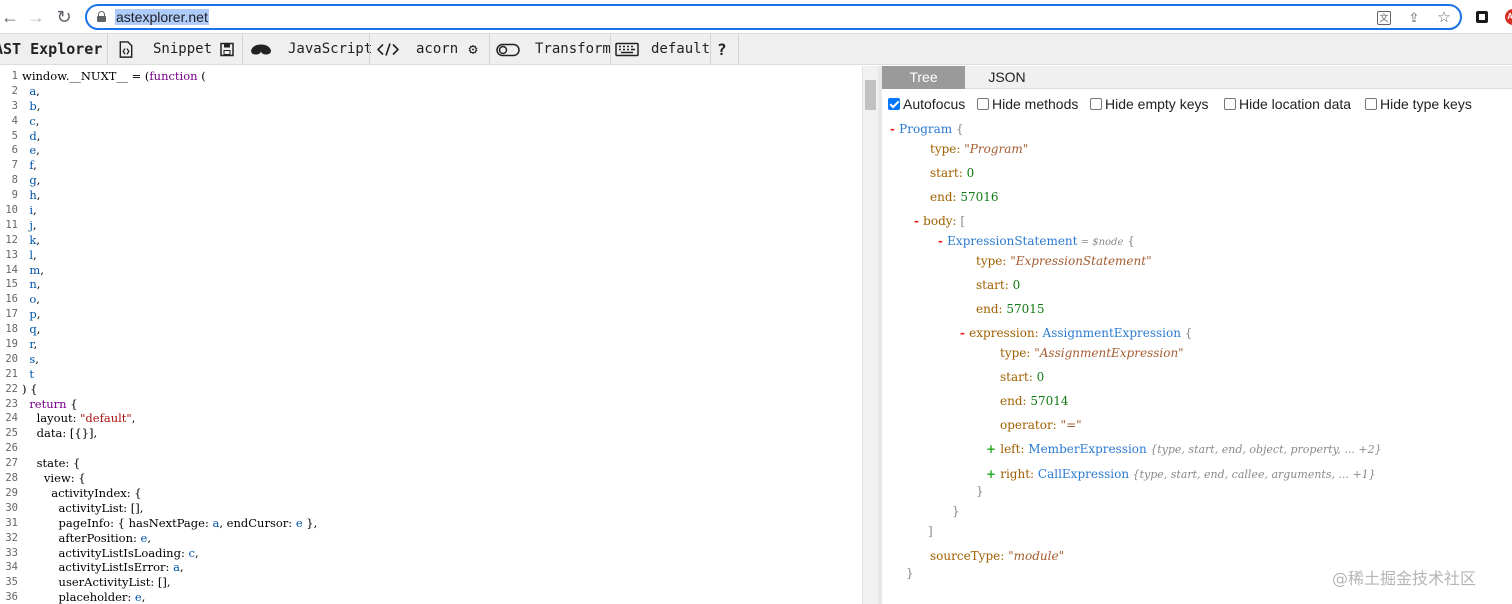 The image size is (1512, 604). I want to click on tree-row: ], so click(930, 531).